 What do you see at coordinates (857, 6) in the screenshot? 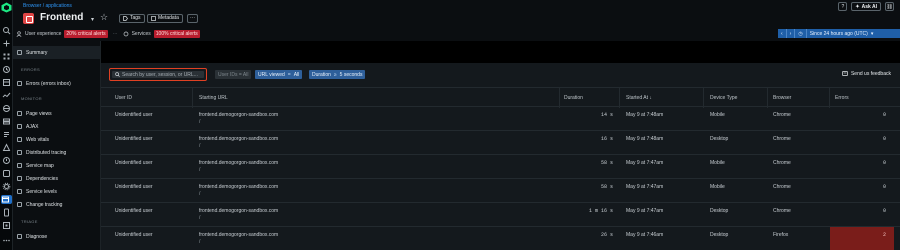
I see `sparkle-icon: ✦` at bounding box center [857, 6].